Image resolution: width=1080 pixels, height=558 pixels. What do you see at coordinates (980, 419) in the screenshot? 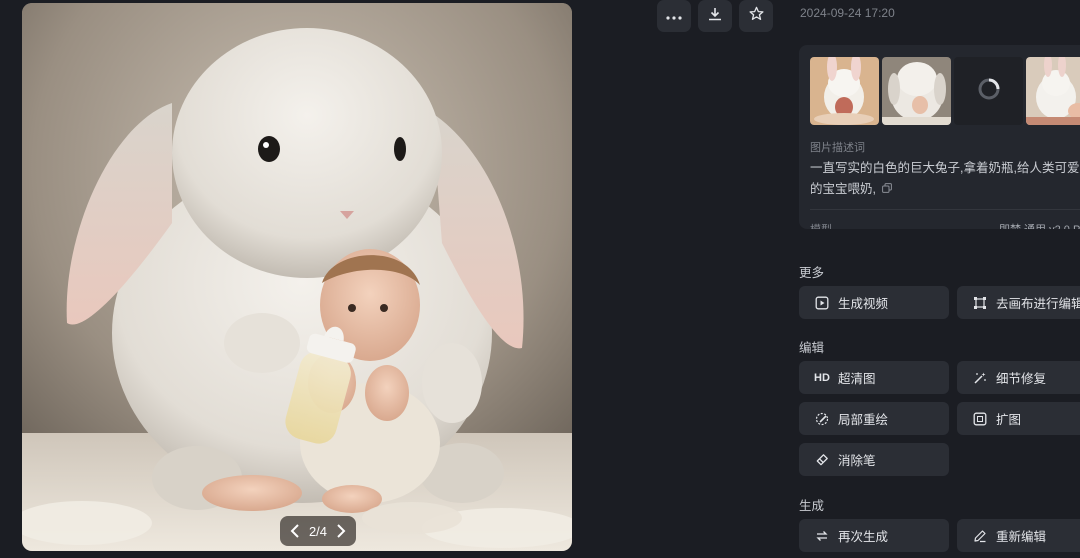
I see `expand-icon` at bounding box center [980, 419].